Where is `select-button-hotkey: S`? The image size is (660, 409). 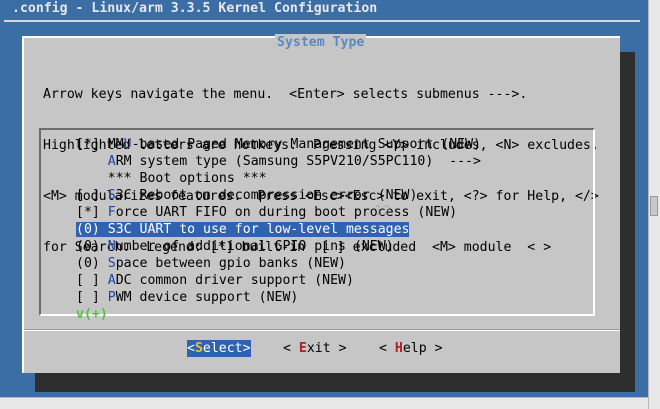 select-button-hotkey: S is located at coordinates (198, 348).